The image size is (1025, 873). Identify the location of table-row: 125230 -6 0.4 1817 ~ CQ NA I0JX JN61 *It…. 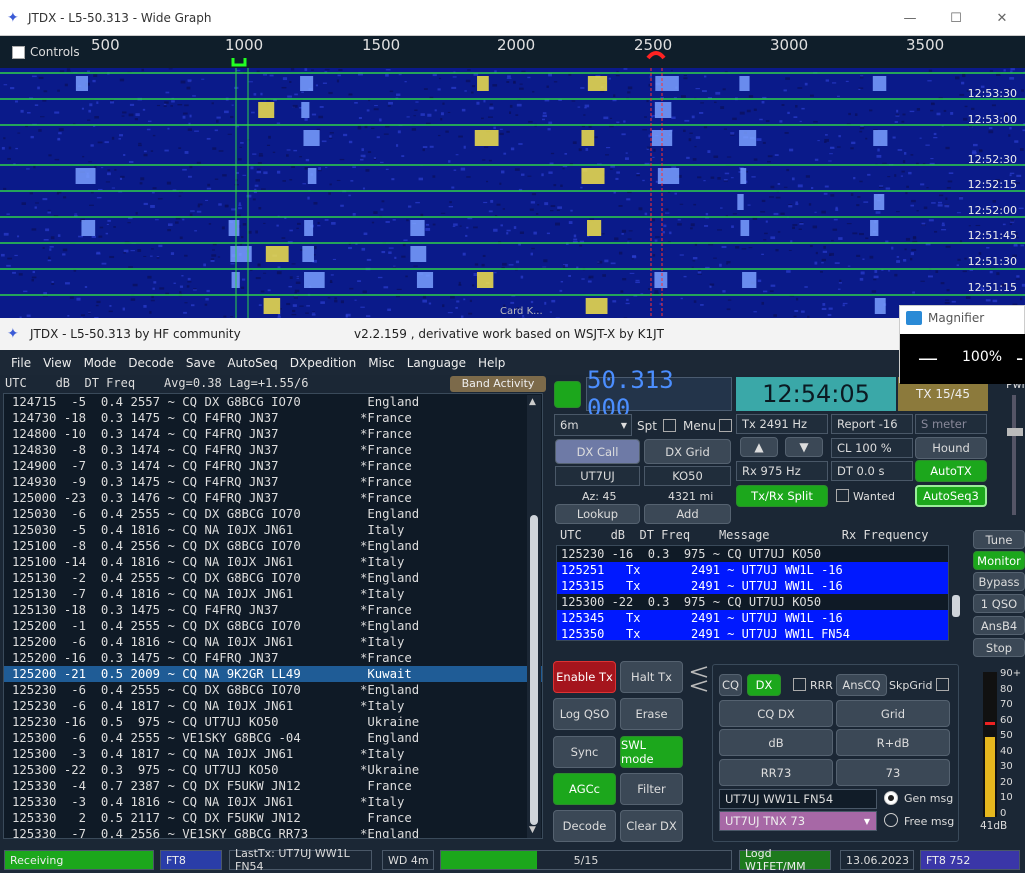
(273, 706).